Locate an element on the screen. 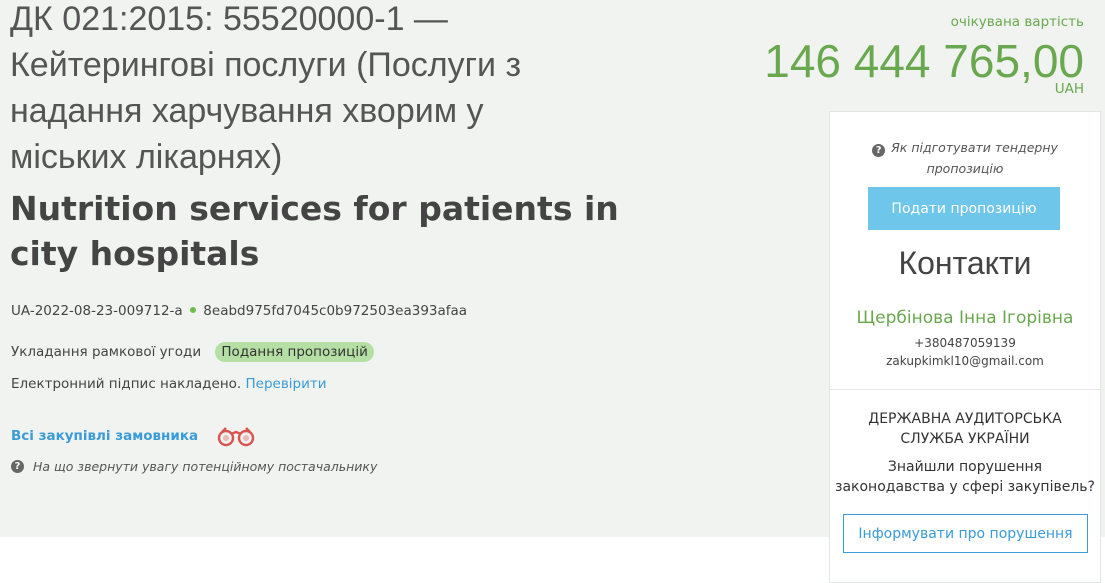 Image resolution: width=1105 pixels, height=583 pixels. report-violation-button: Інформувати про порушення is located at coordinates (965, 533).